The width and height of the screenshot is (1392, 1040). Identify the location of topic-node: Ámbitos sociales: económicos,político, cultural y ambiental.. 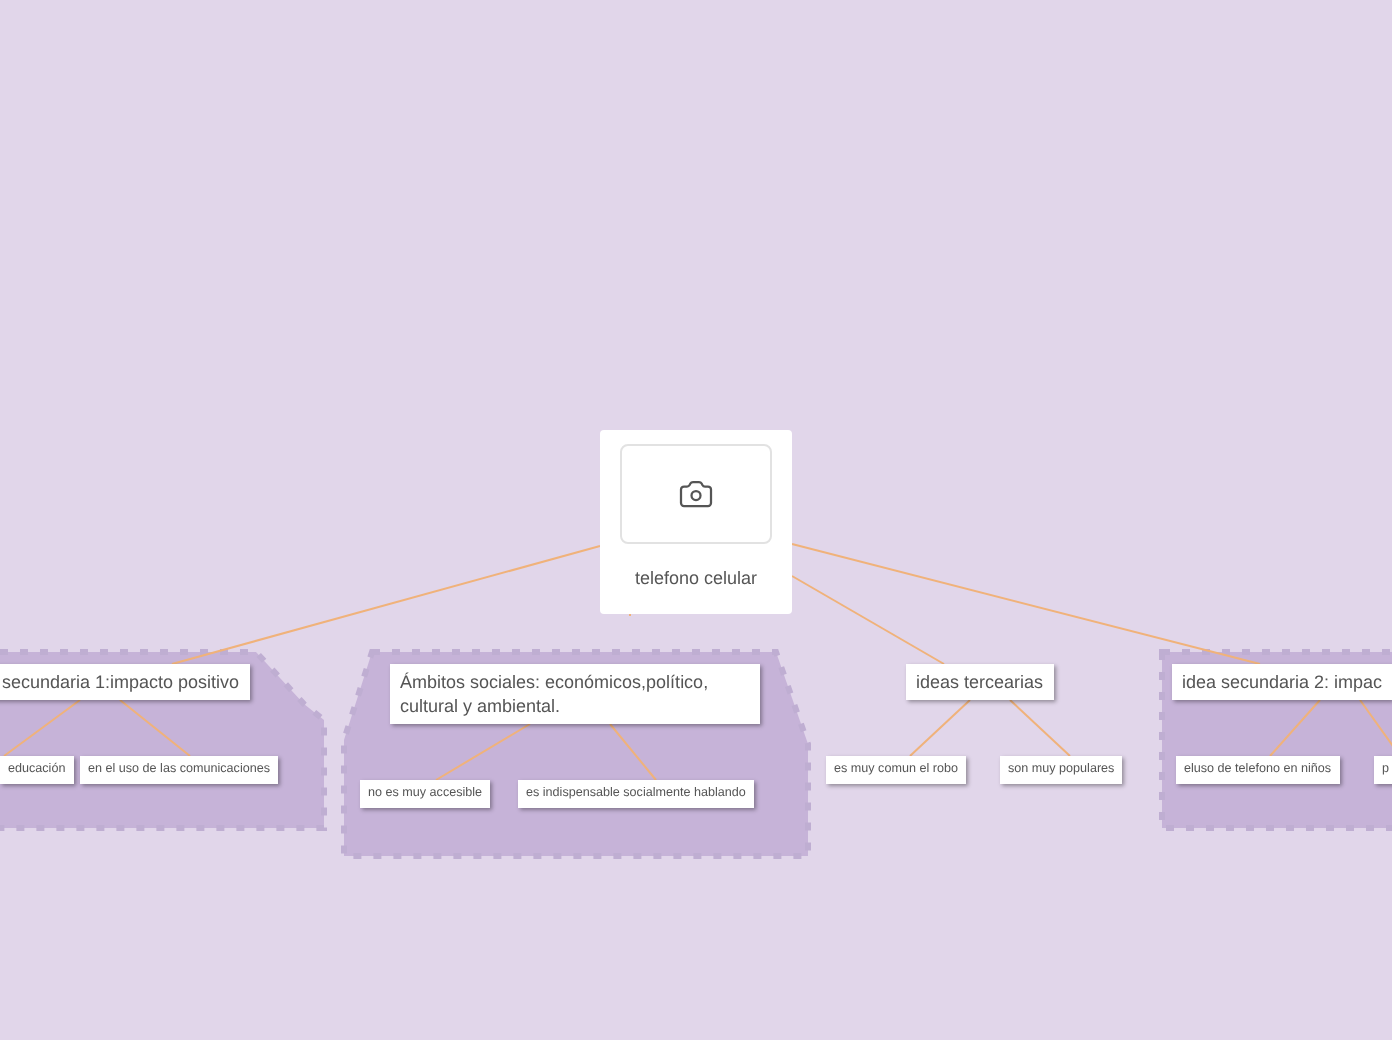
(575, 694).